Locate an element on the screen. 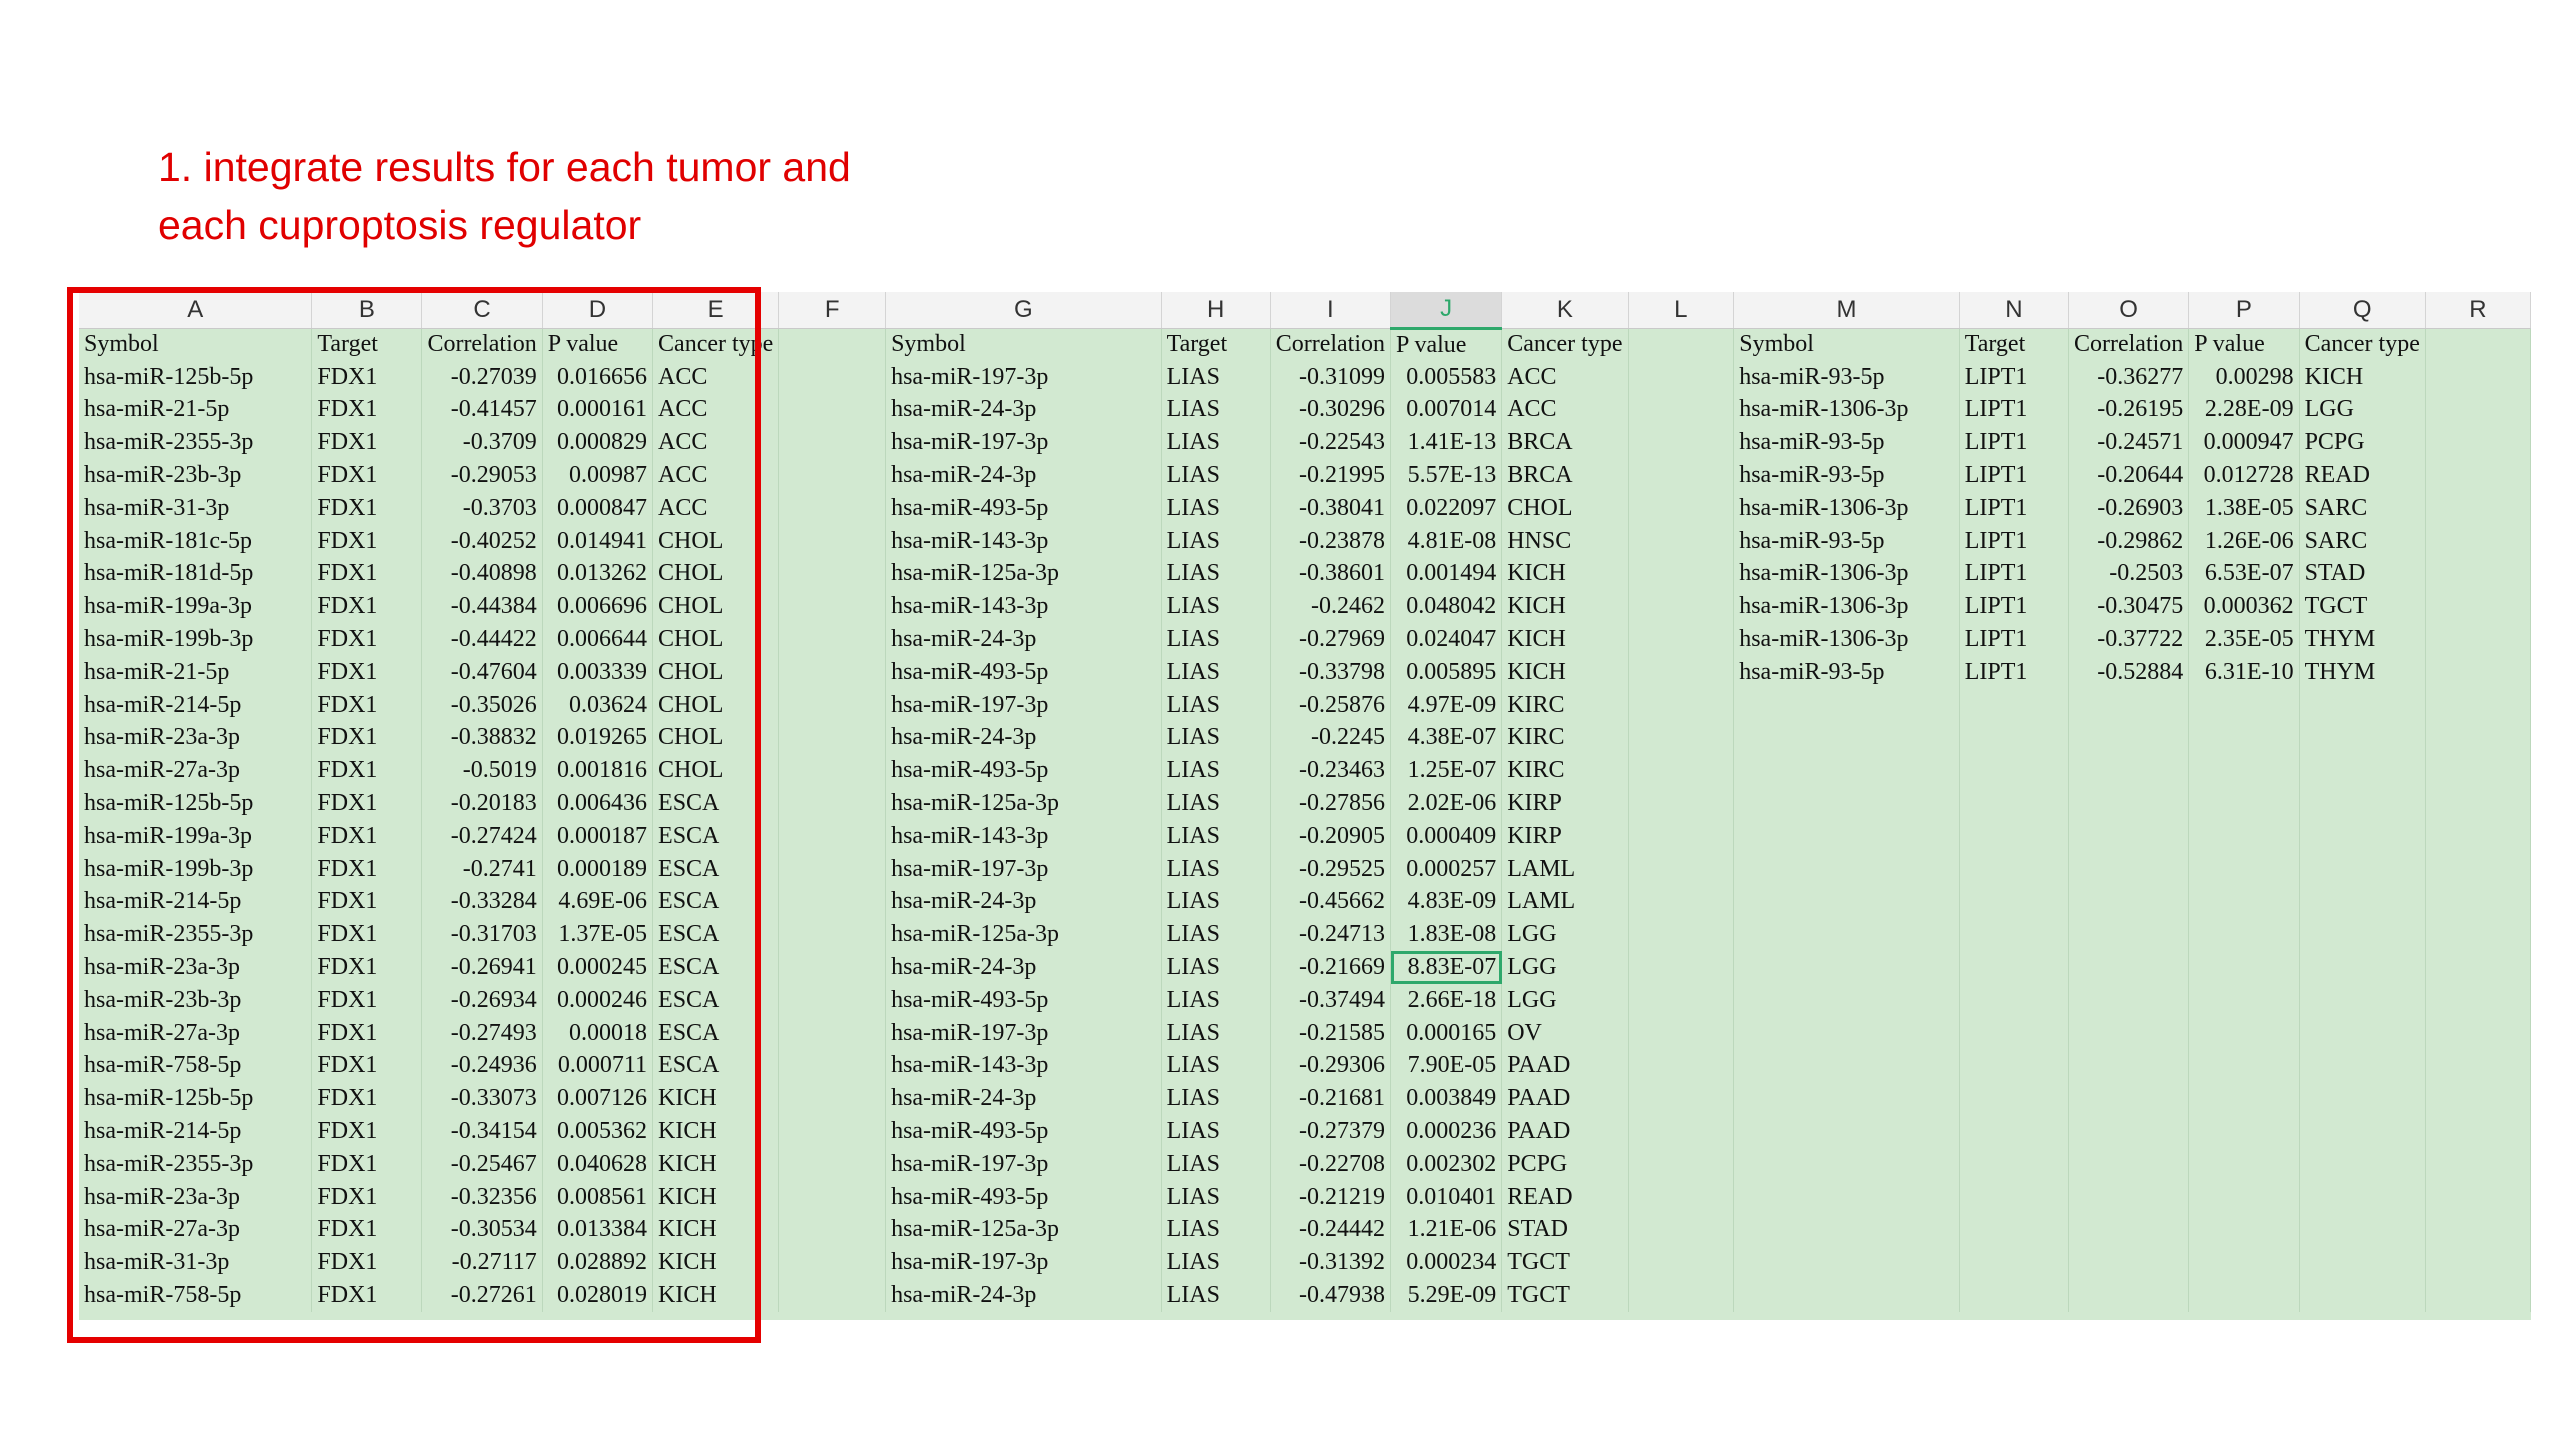 The image size is (2560, 1440). table-cell: 6.31E-10 is located at coordinates (2244, 672).